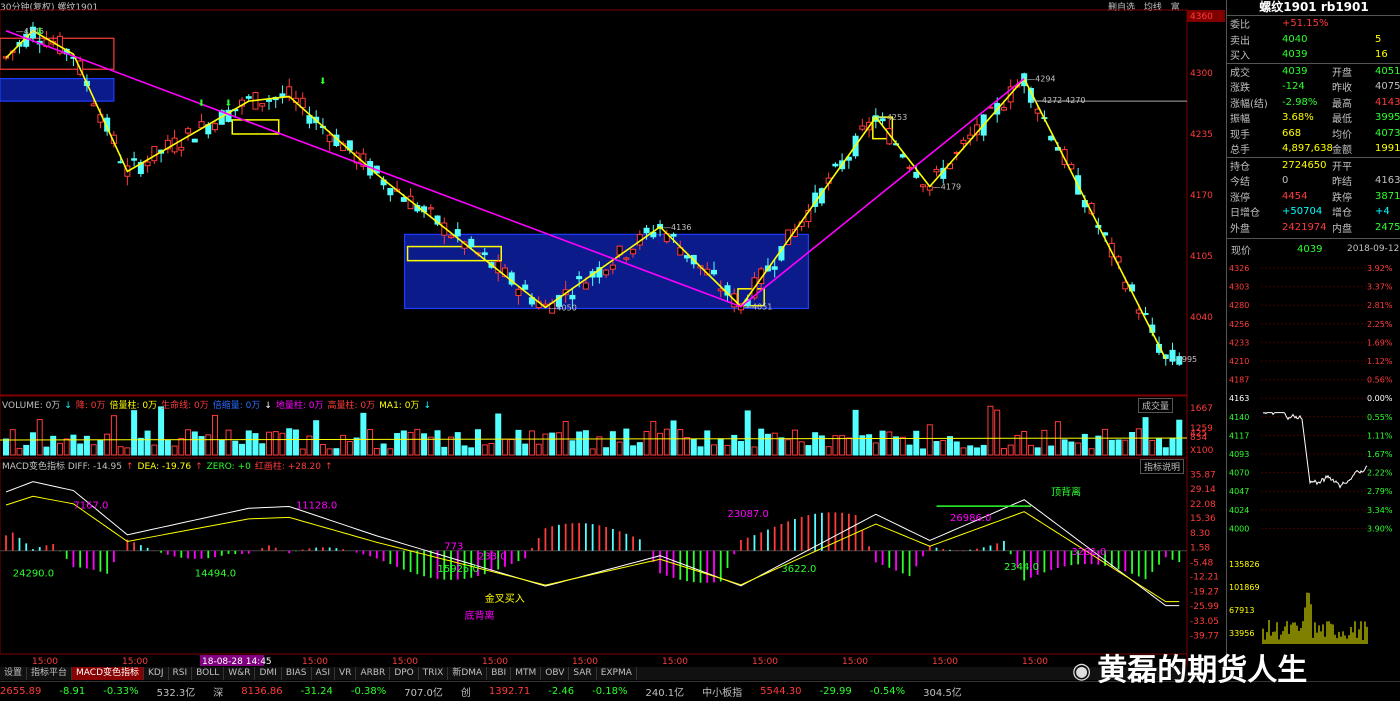 The height and width of the screenshot is (701, 1400). What do you see at coordinates (208, 673) in the screenshot?
I see `tab-item: BOLL` at bounding box center [208, 673].